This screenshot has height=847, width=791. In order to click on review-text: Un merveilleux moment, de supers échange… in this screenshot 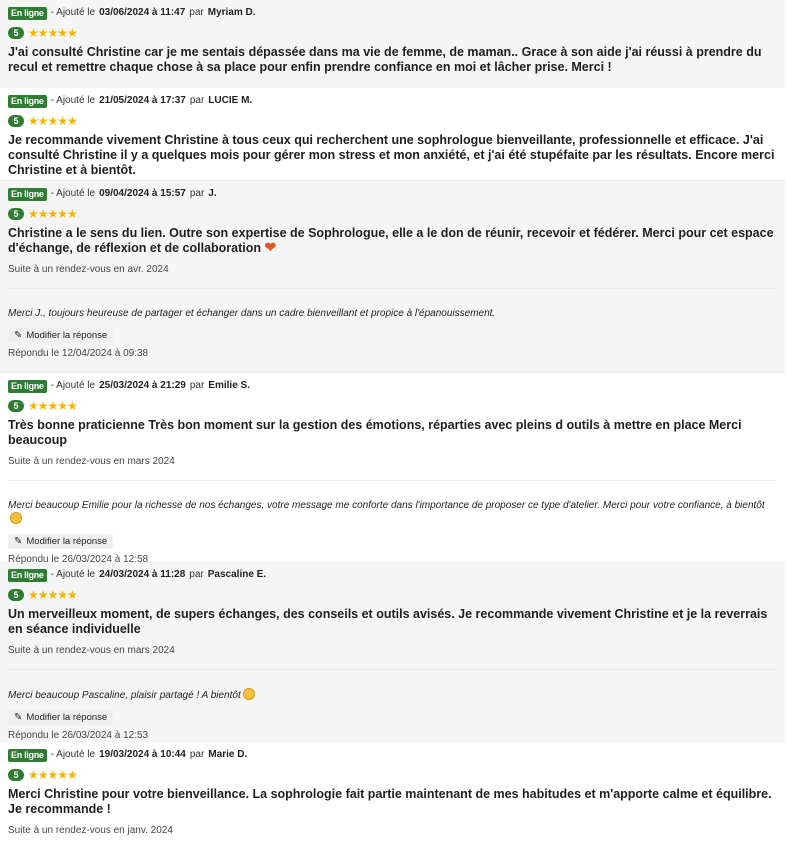, I will do `click(388, 621)`.